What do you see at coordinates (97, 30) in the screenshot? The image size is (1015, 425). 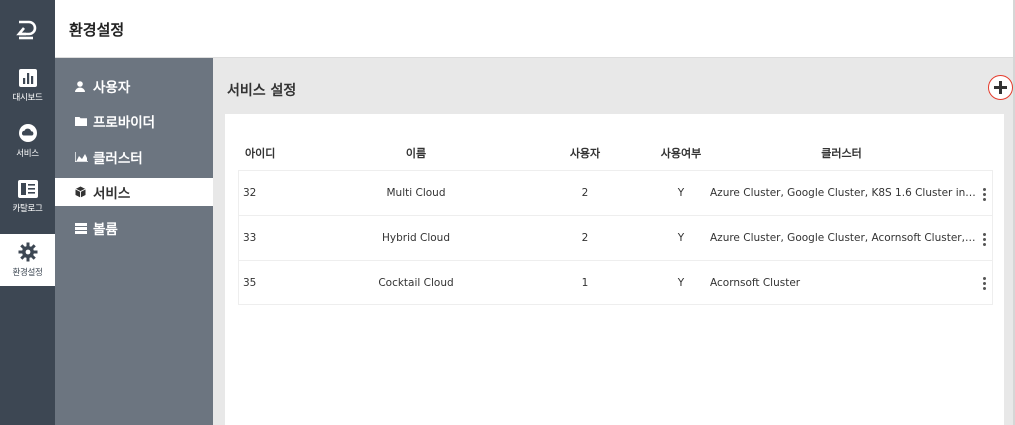 I see `app-title: 환경설정` at bounding box center [97, 30].